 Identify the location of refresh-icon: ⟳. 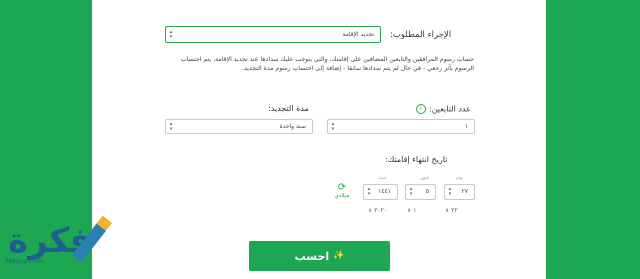
(342, 187).